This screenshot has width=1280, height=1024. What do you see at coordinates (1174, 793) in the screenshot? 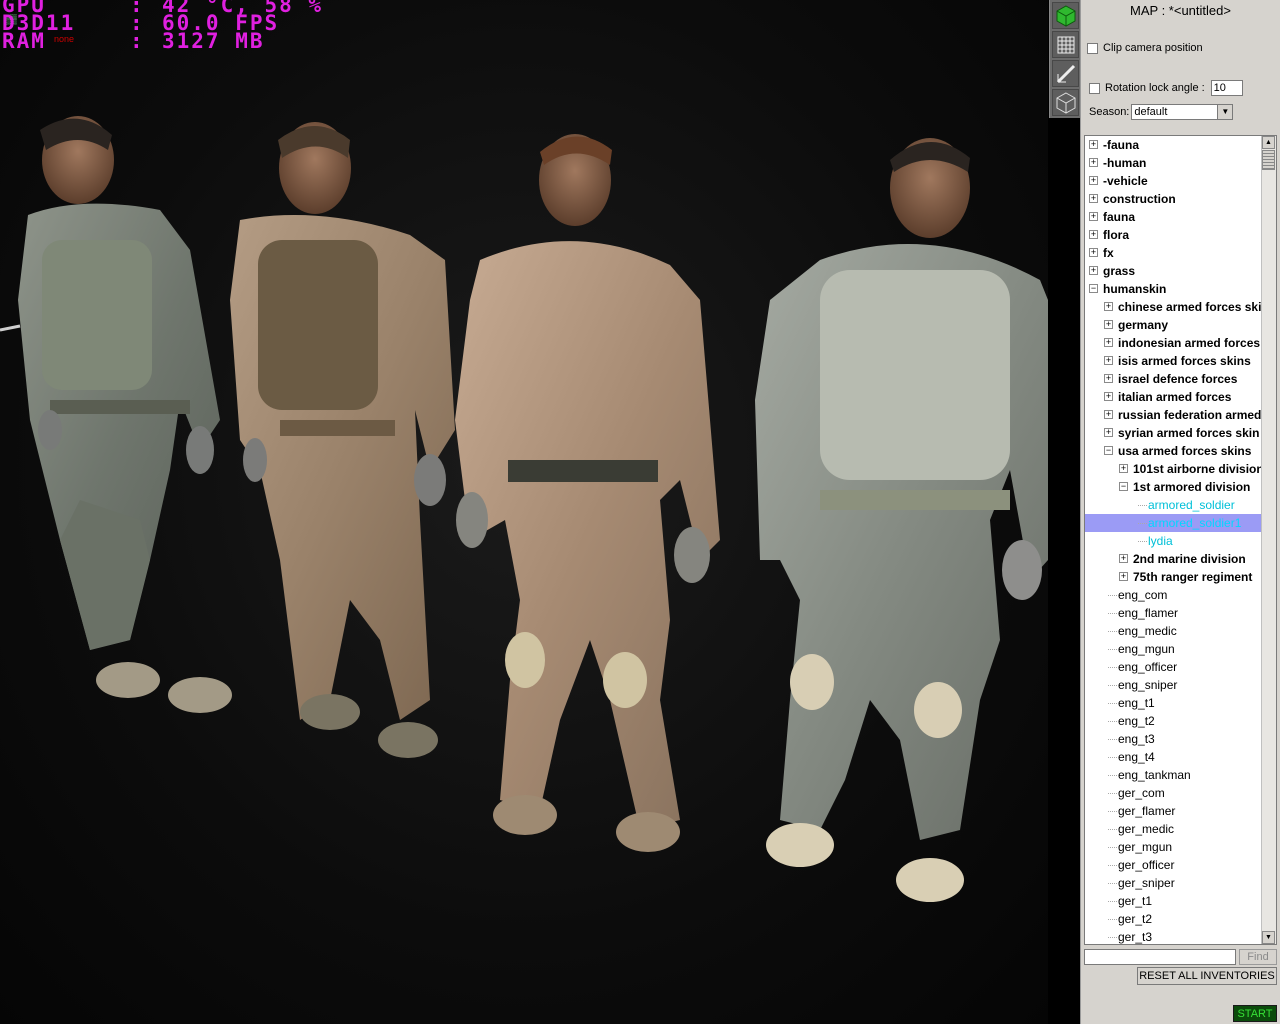
I see `tree-item: ger_com` at bounding box center [1174, 793].